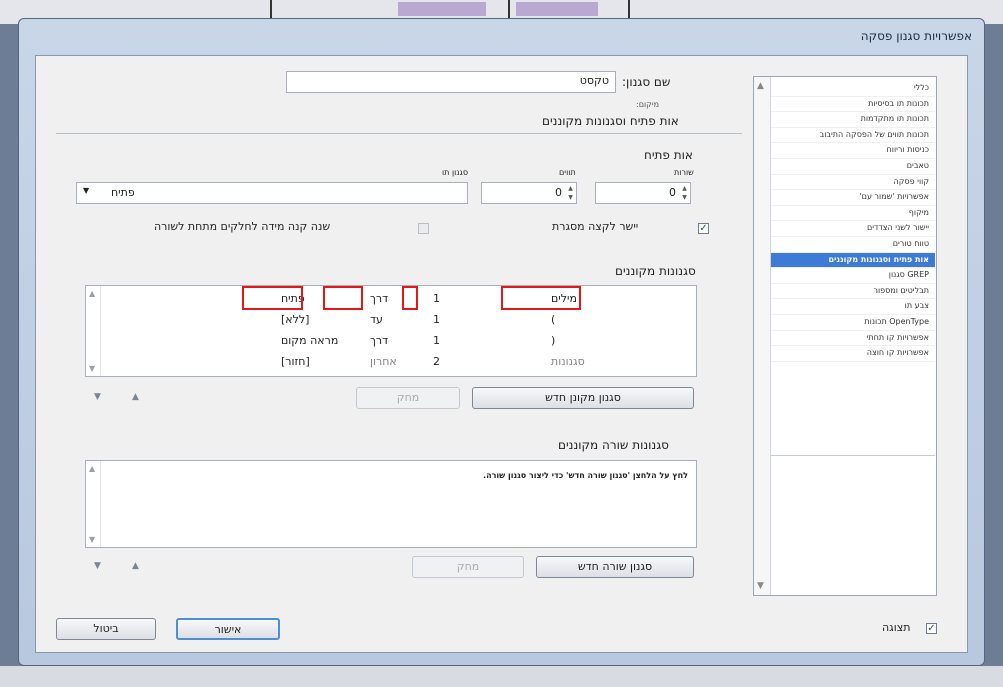 The image size is (1003, 687). What do you see at coordinates (398, 363) in the screenshot?
I see `table-row: [חזור] אחרון 2 סגנונות` at bounding box center [398, 363].